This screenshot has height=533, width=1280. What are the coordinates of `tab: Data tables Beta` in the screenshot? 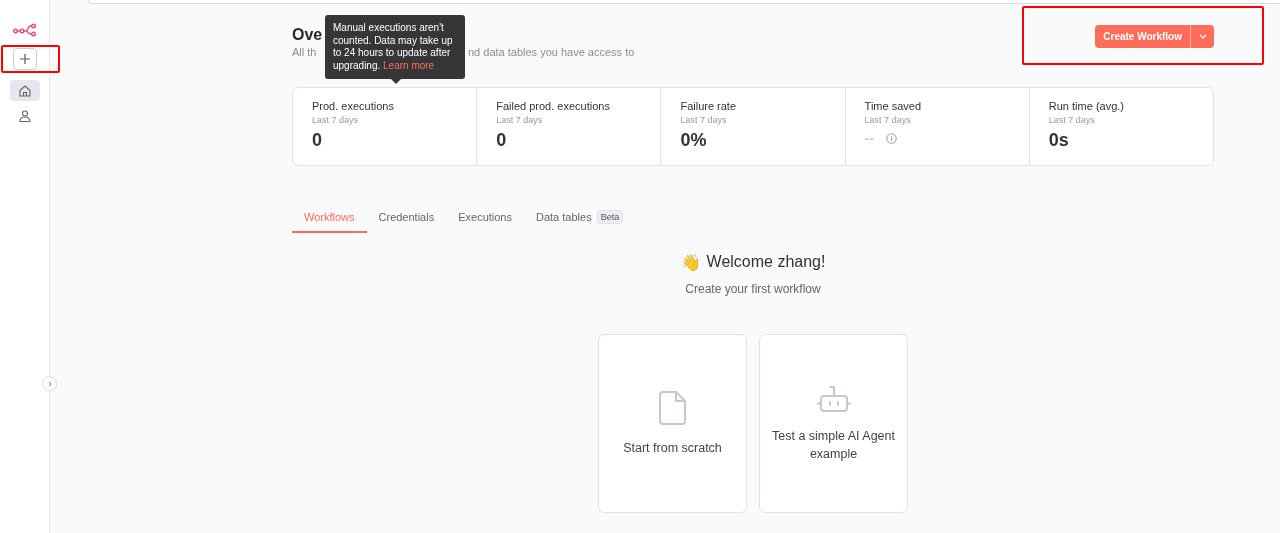 It's located at (580, 220).